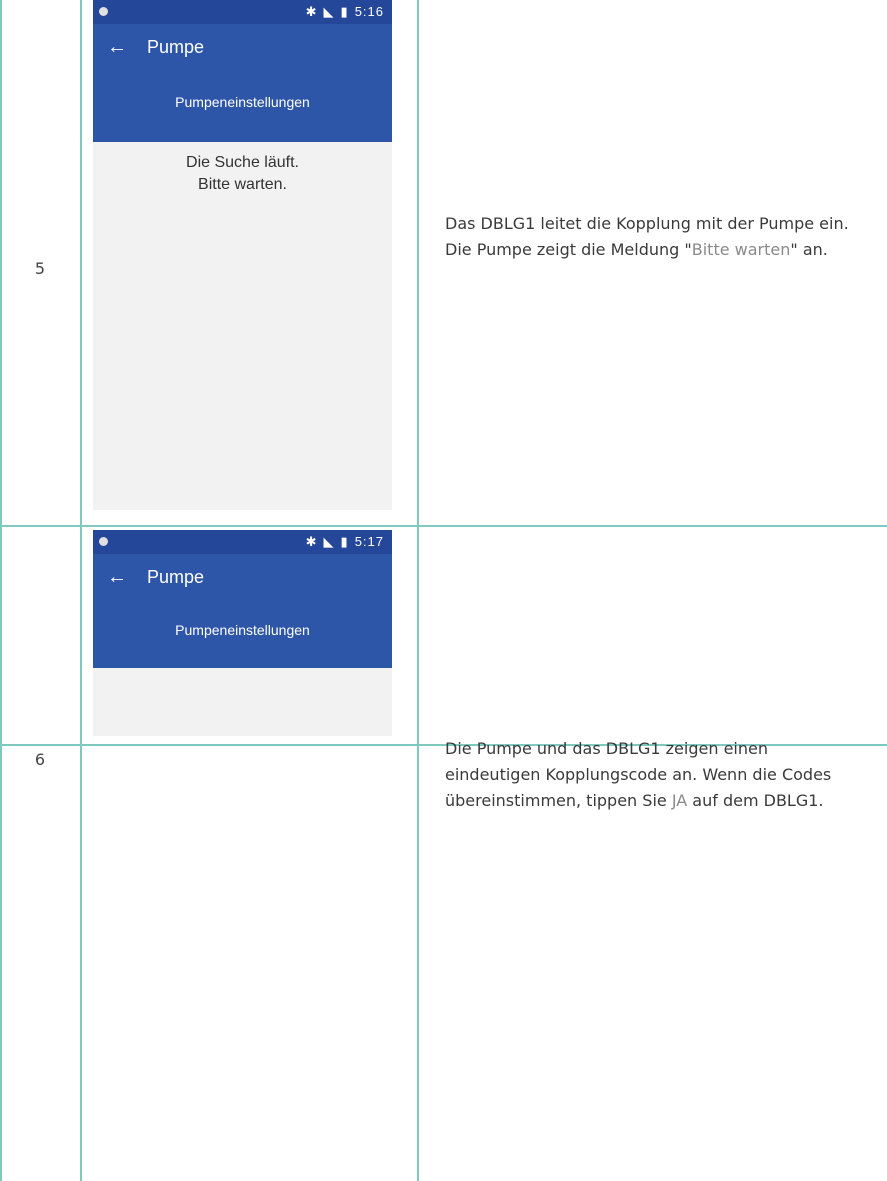 The height and width of the screenshot is (1181, 887). I want to click on status-bar: ✱ ◣ ▮ 5:17, so click(242, 542).